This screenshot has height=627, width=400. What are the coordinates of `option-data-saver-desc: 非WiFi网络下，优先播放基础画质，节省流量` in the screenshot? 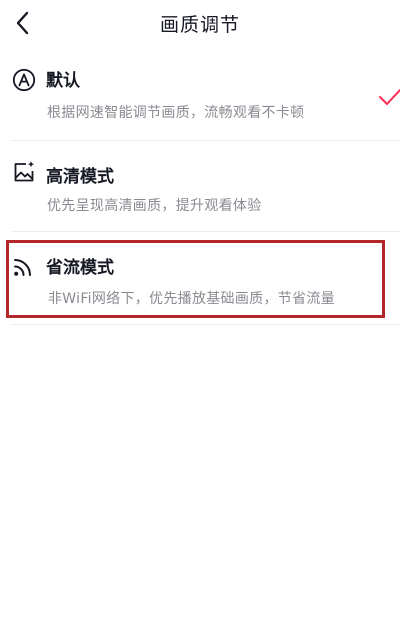 It's located at (191, 299).